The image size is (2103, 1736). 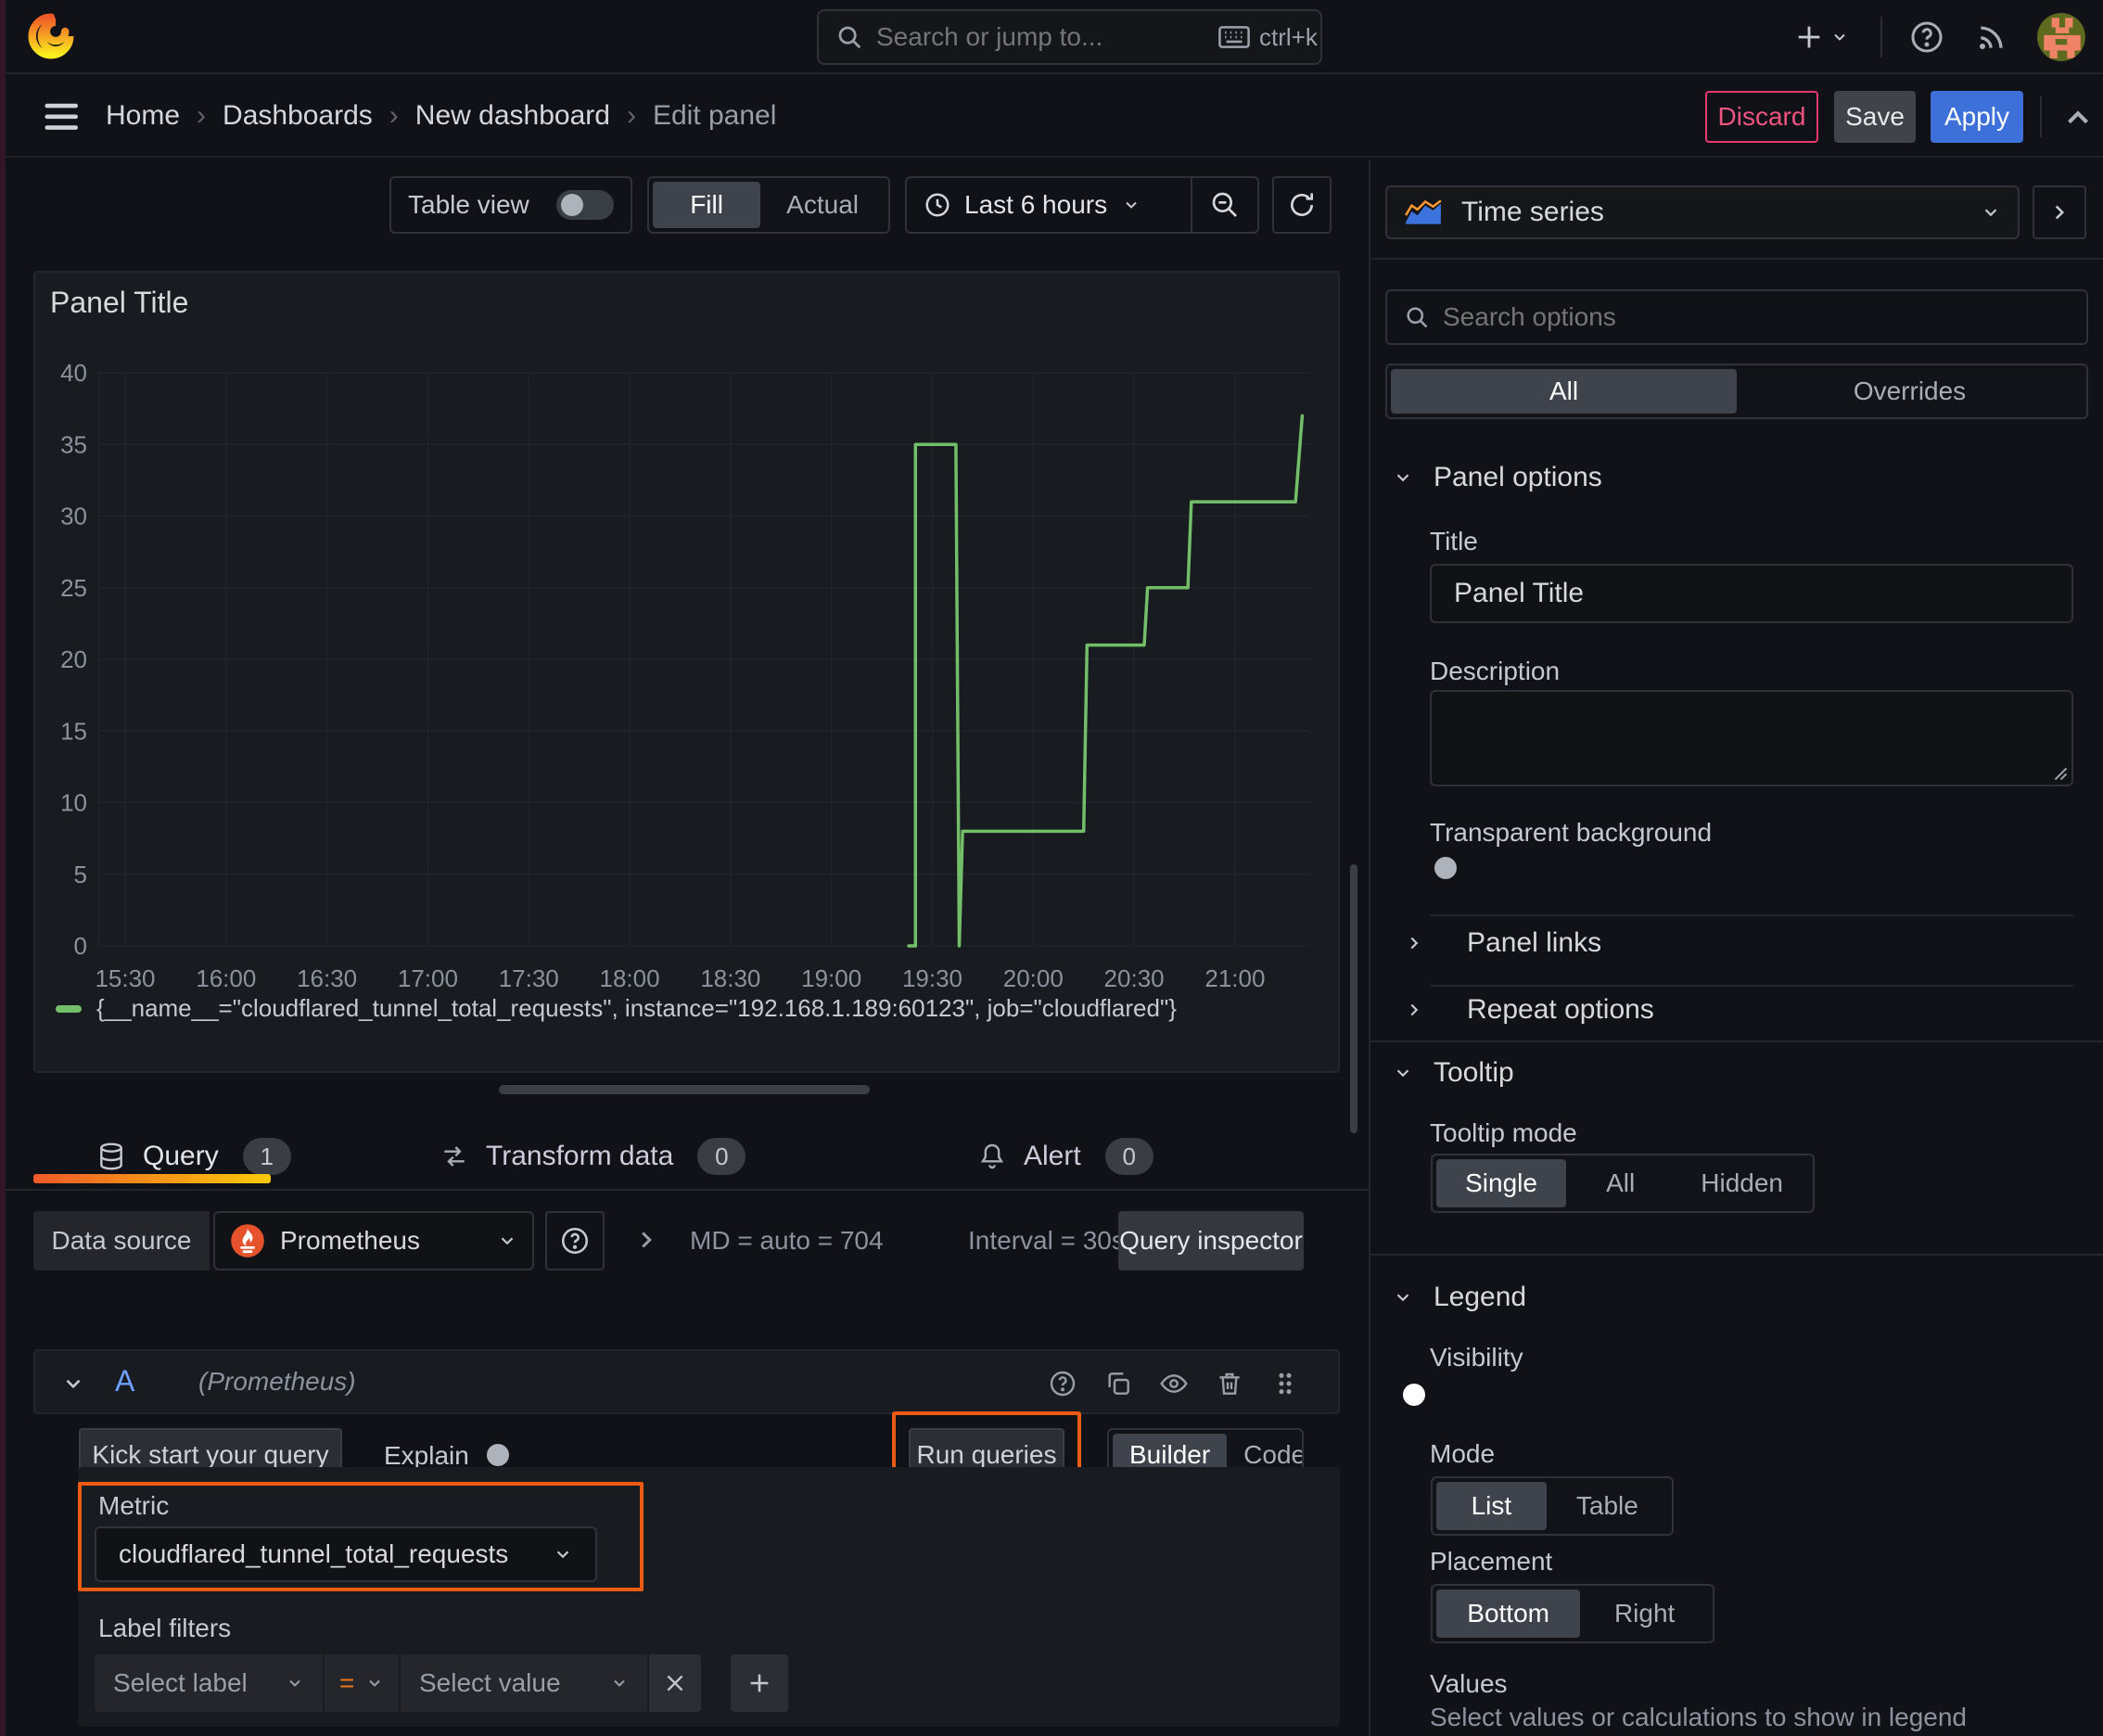 I want to click on search-input, so click(x=1043, y=37).